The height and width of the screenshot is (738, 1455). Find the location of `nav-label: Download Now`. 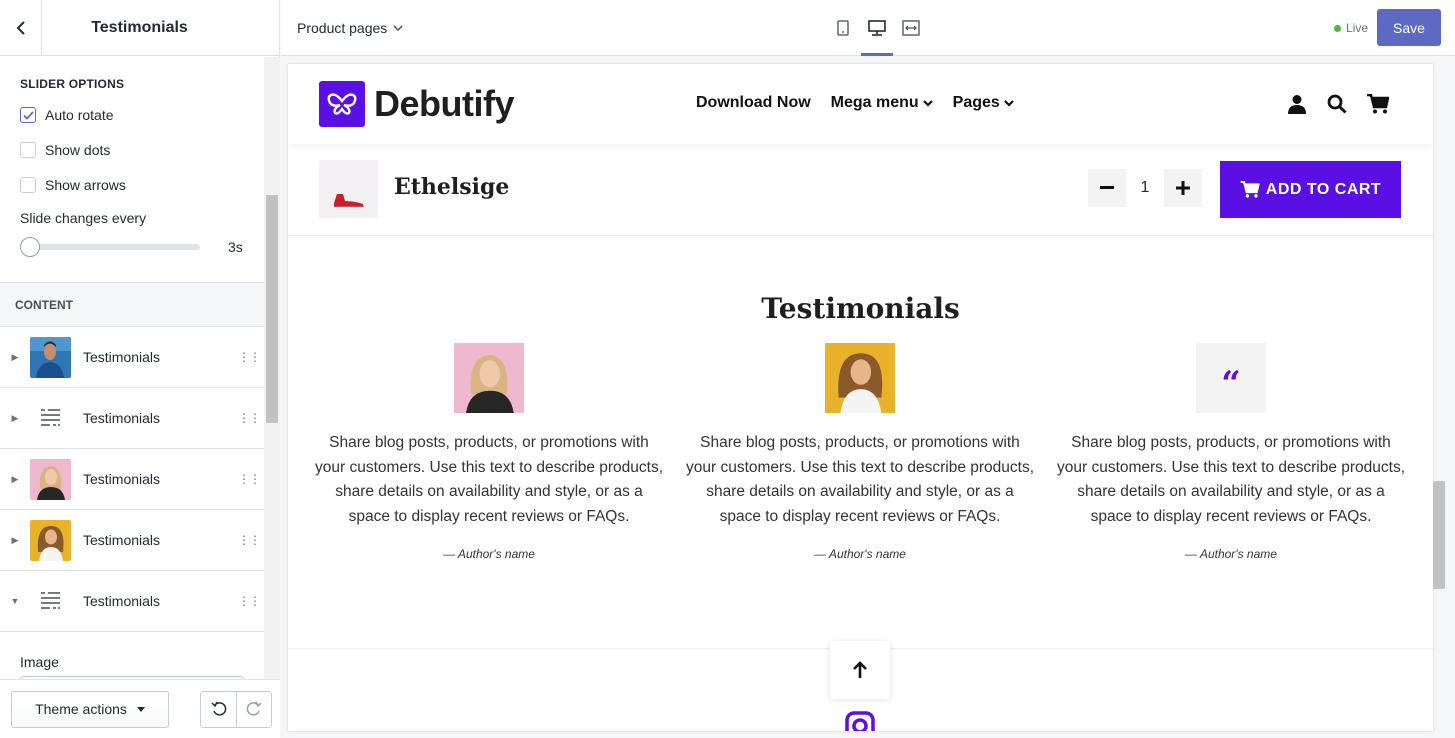

nav-label: Download Now is located at coordinates (753, 102).